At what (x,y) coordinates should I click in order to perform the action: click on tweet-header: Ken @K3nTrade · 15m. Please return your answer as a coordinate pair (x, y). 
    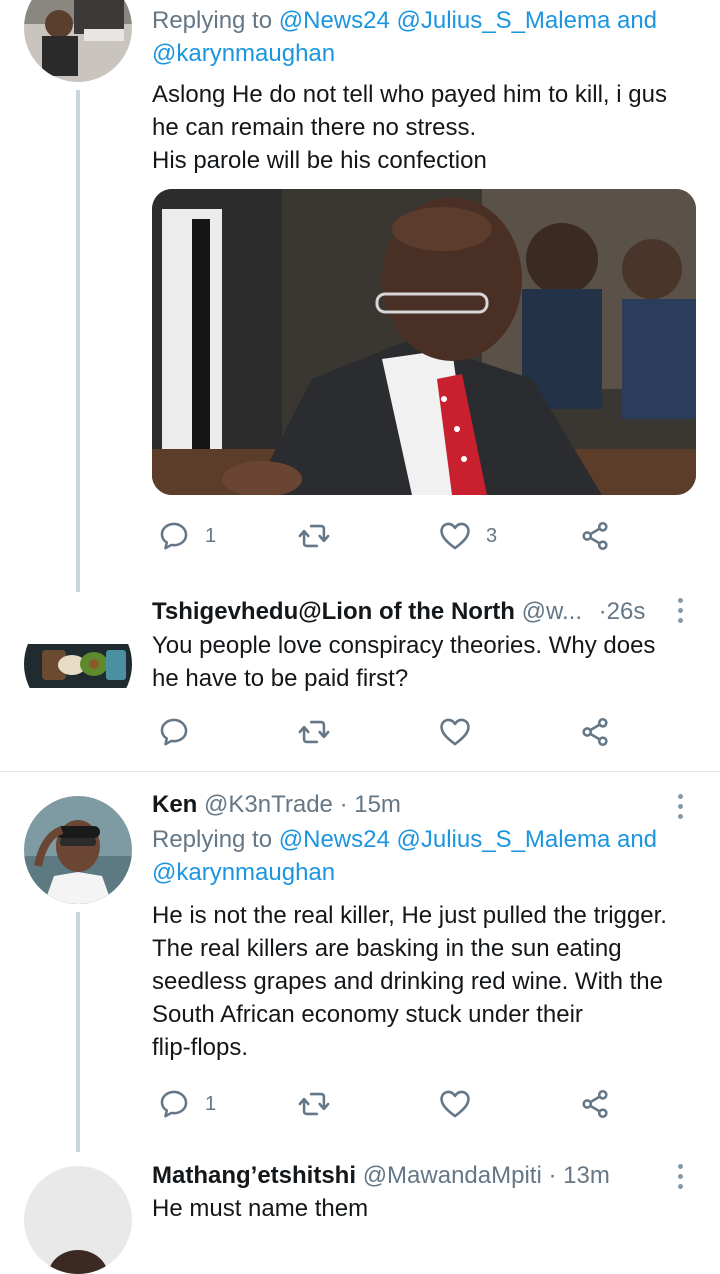
    Looking at the image, I should click on (416, 805).